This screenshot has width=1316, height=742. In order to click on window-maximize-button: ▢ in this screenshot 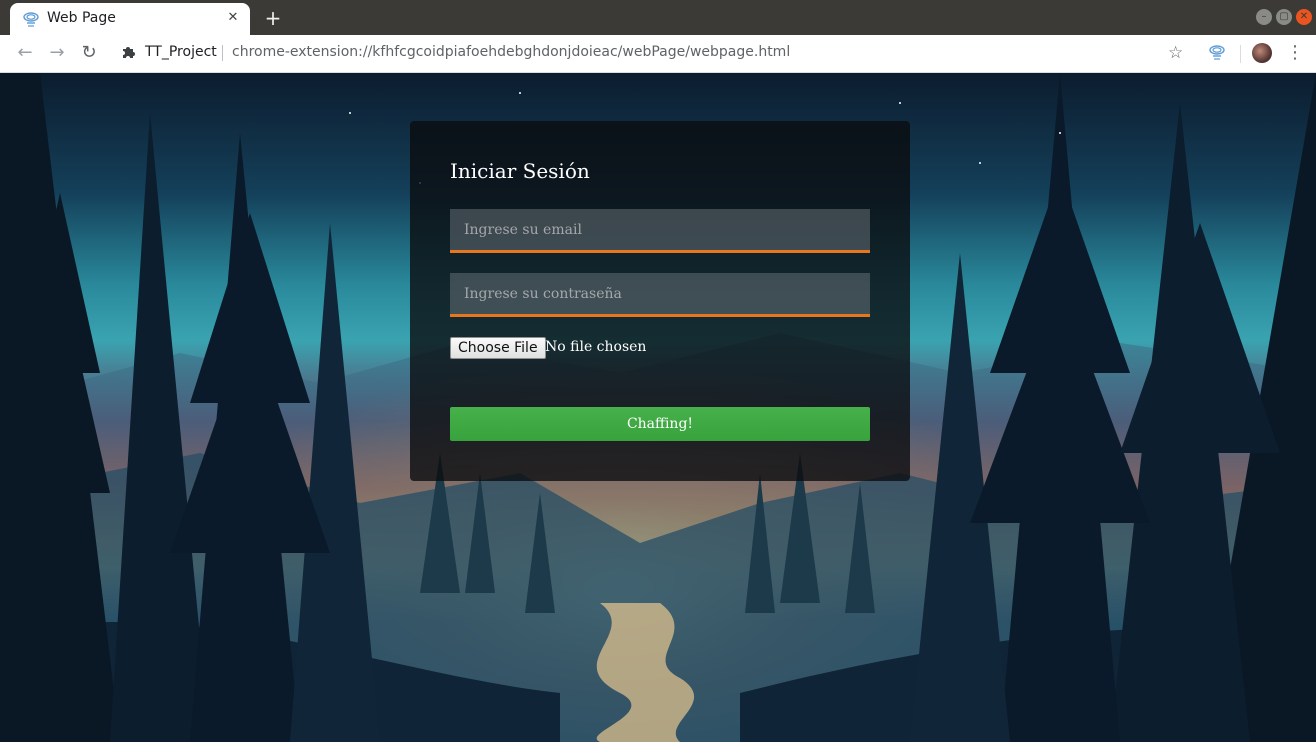, I will do `click(1284, 17)`.